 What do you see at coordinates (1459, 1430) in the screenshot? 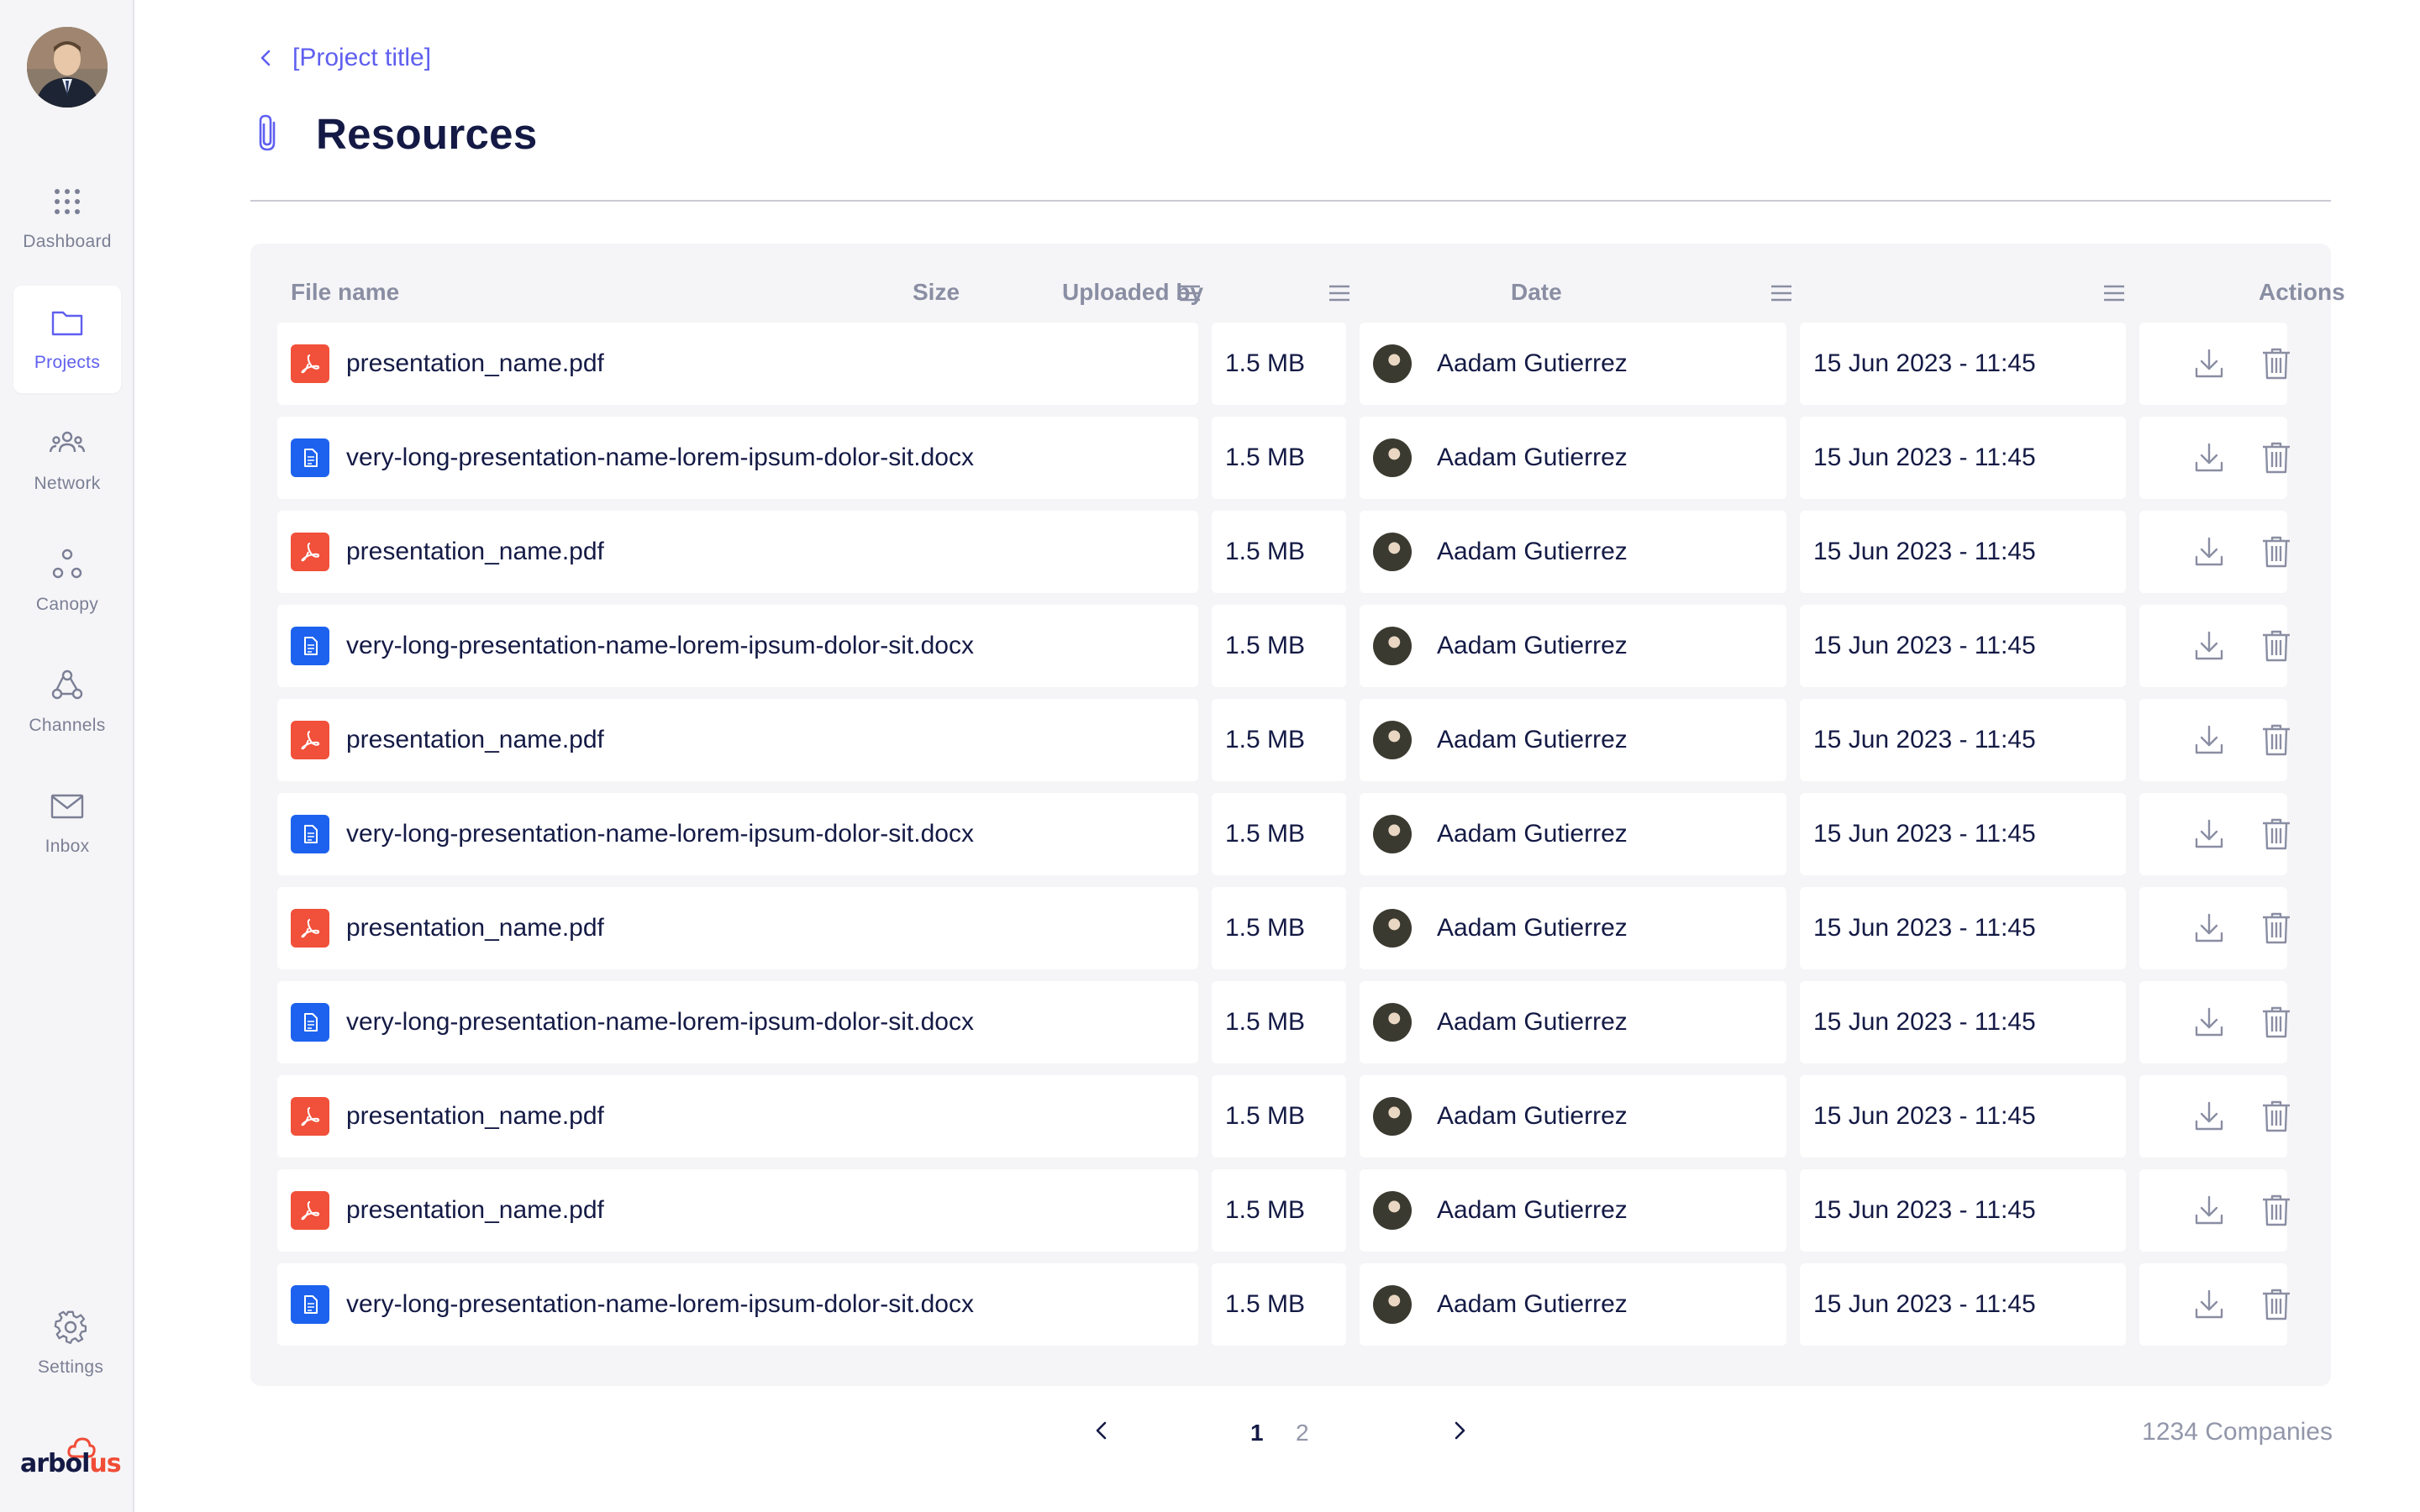
I see `chevron-right-icon` at bounding box center [1459, 1430].